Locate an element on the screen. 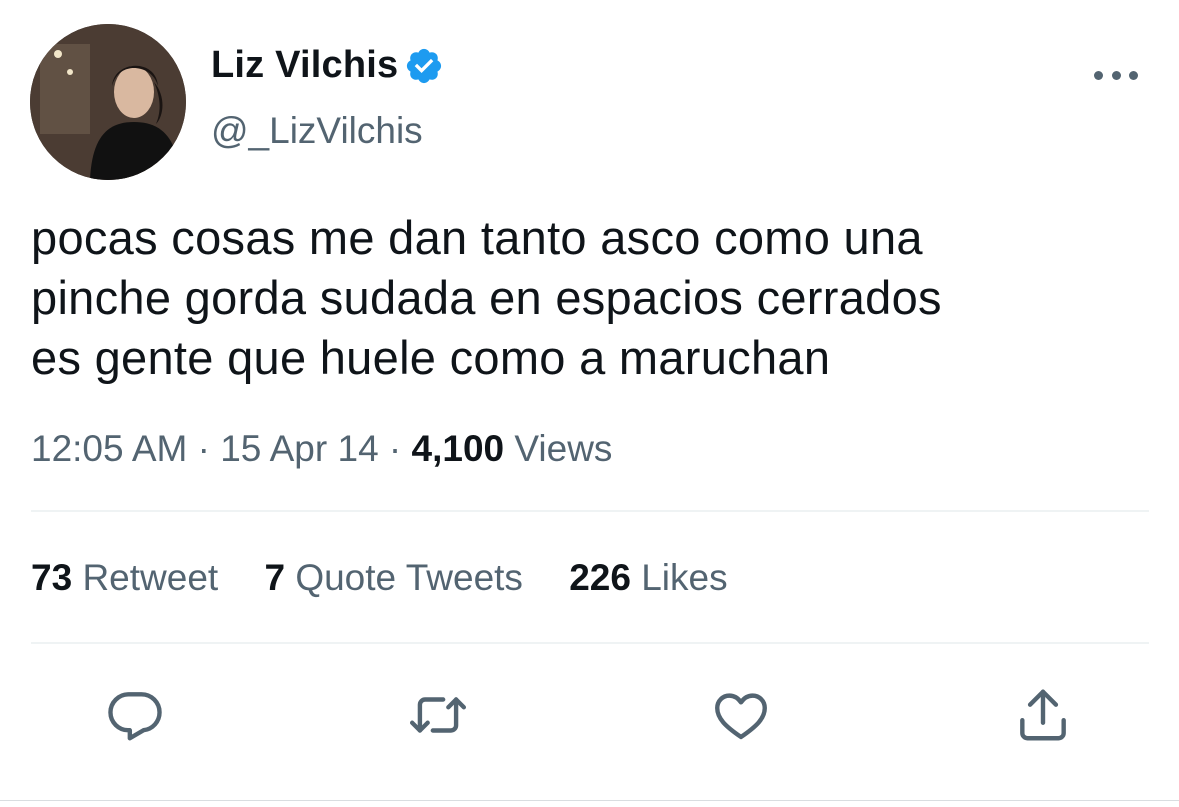 The height and width of the screenshot is (807, 1179). tweet-stats: 73 Retweet 7 Quote Tweets 226 Likes is located at coordinates (397, 578).